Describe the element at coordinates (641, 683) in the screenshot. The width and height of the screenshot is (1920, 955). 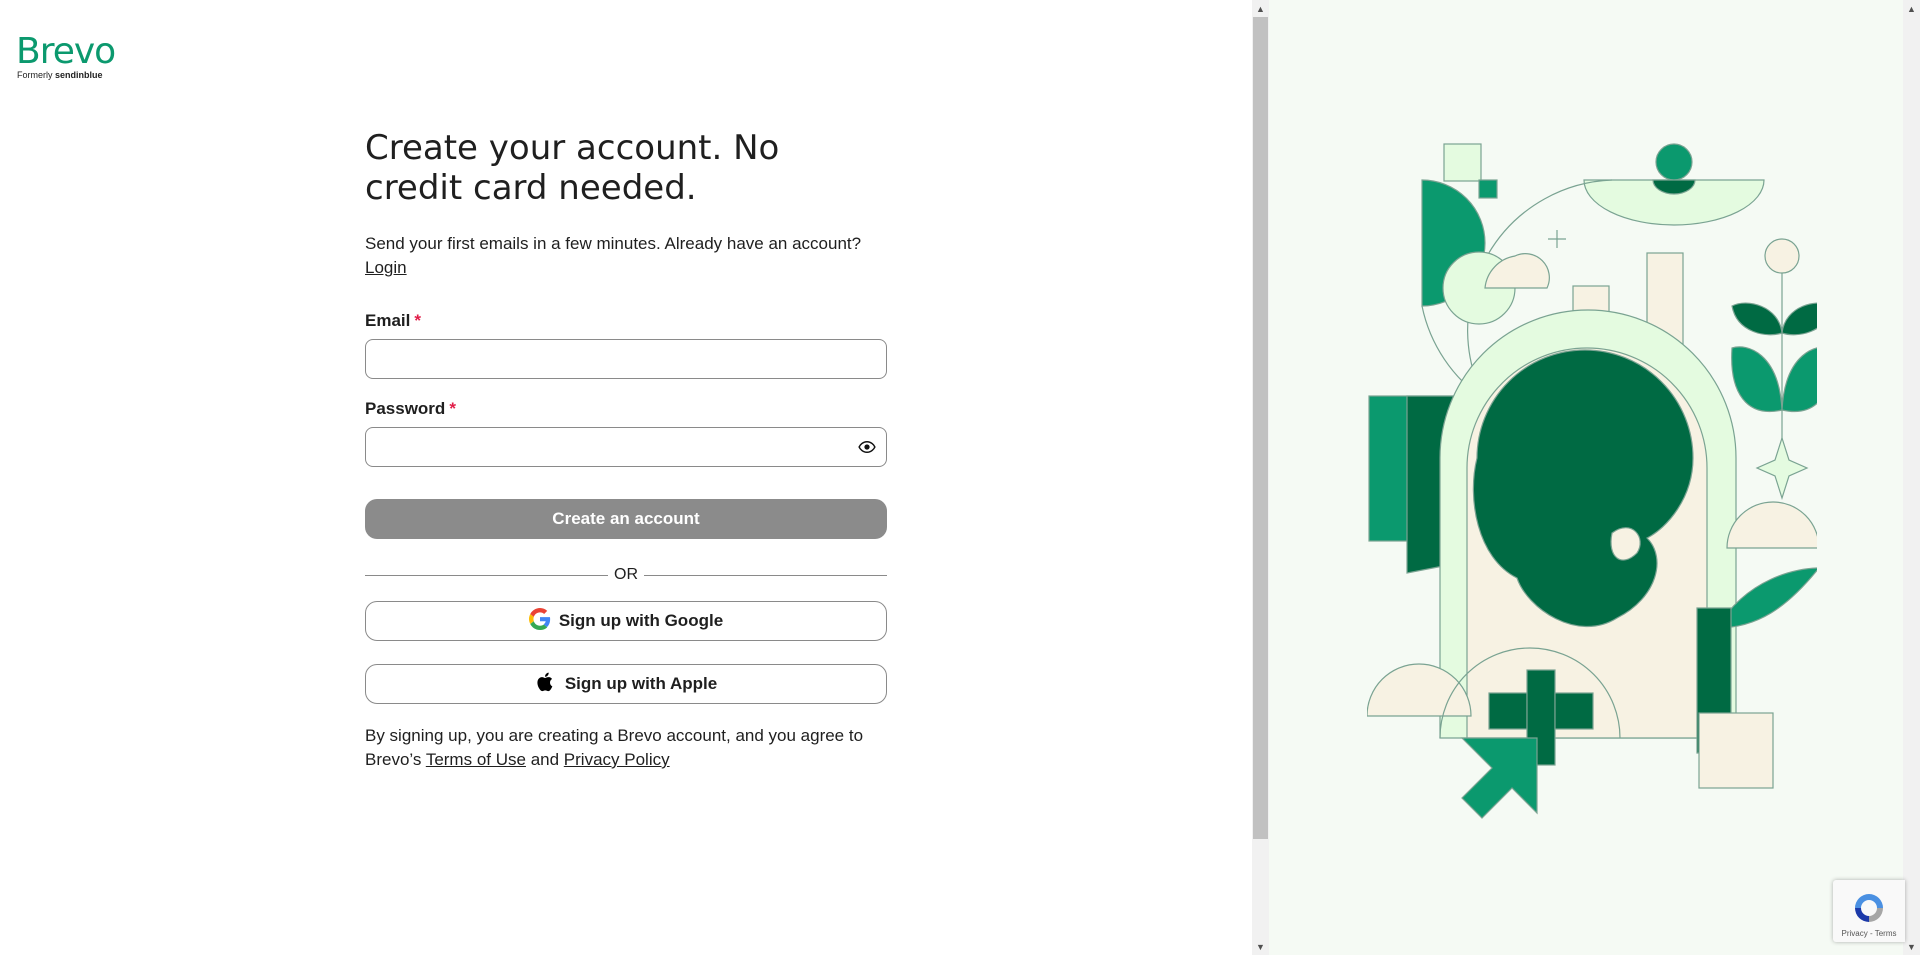
I see `apple-button-label: Sign up with Apple` at that location.